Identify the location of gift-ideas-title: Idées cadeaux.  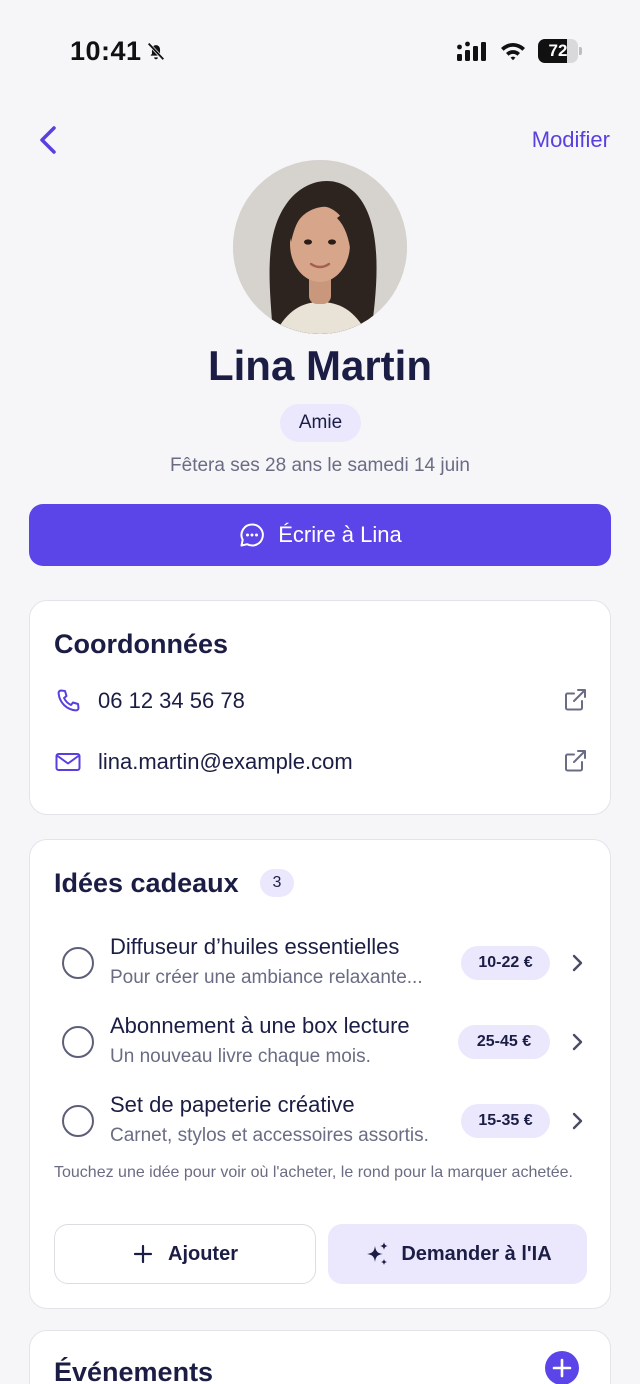
(146, 883).